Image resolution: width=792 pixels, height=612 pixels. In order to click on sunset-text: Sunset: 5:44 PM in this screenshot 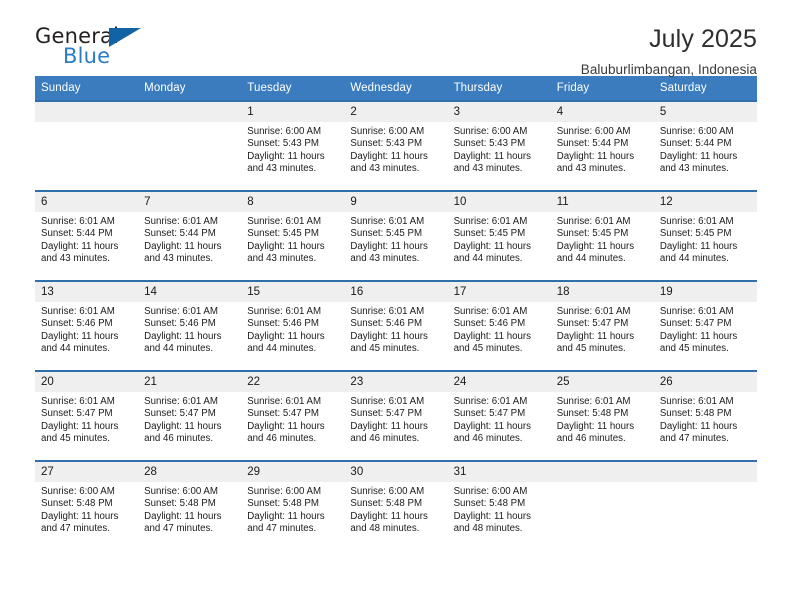, I will do `click(180, 234)`.